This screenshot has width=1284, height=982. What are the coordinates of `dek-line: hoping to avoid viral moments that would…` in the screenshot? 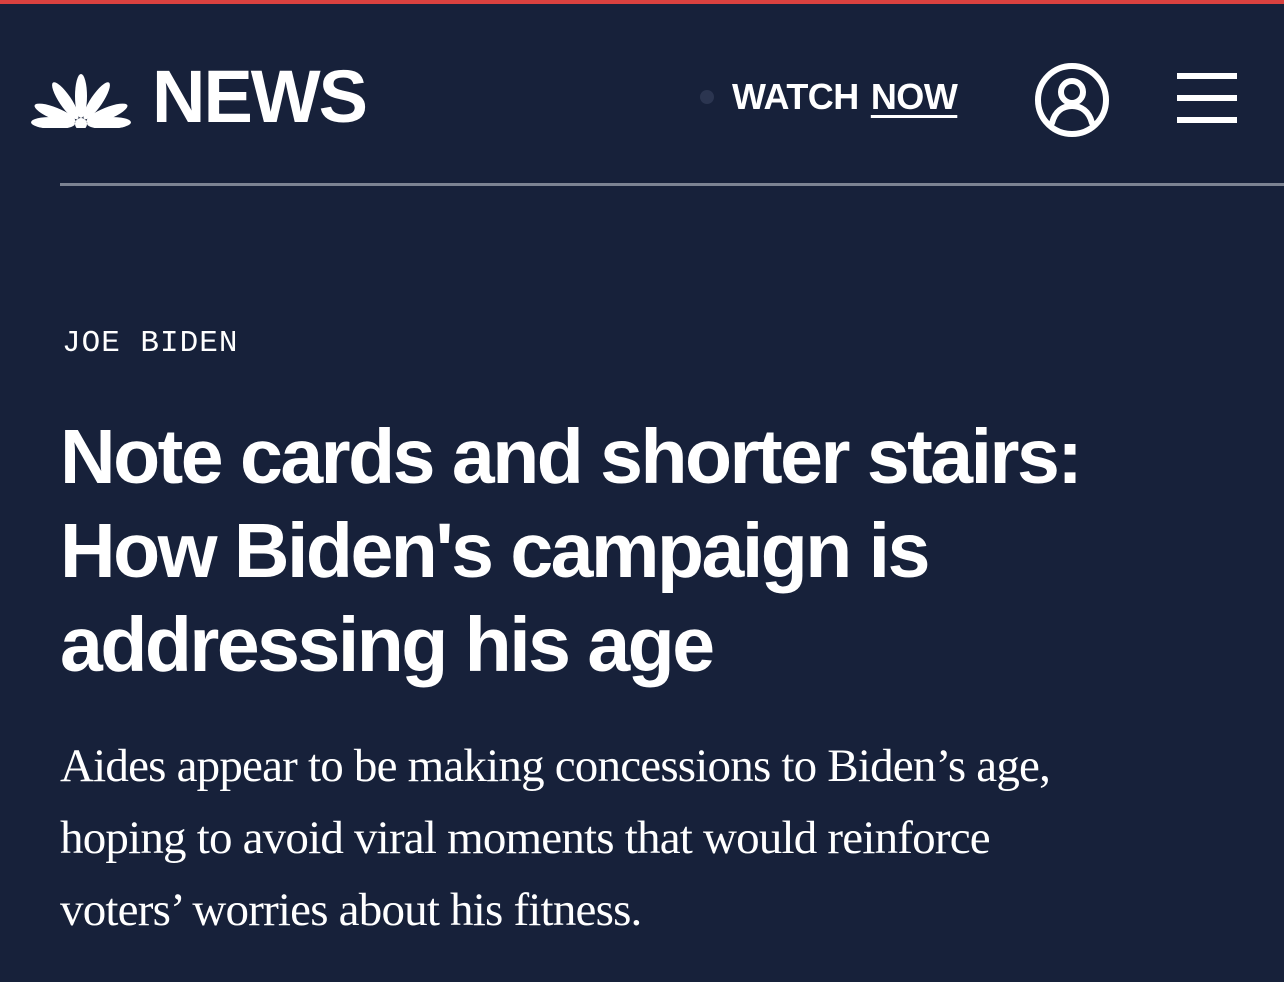 It's located at (525, 838).